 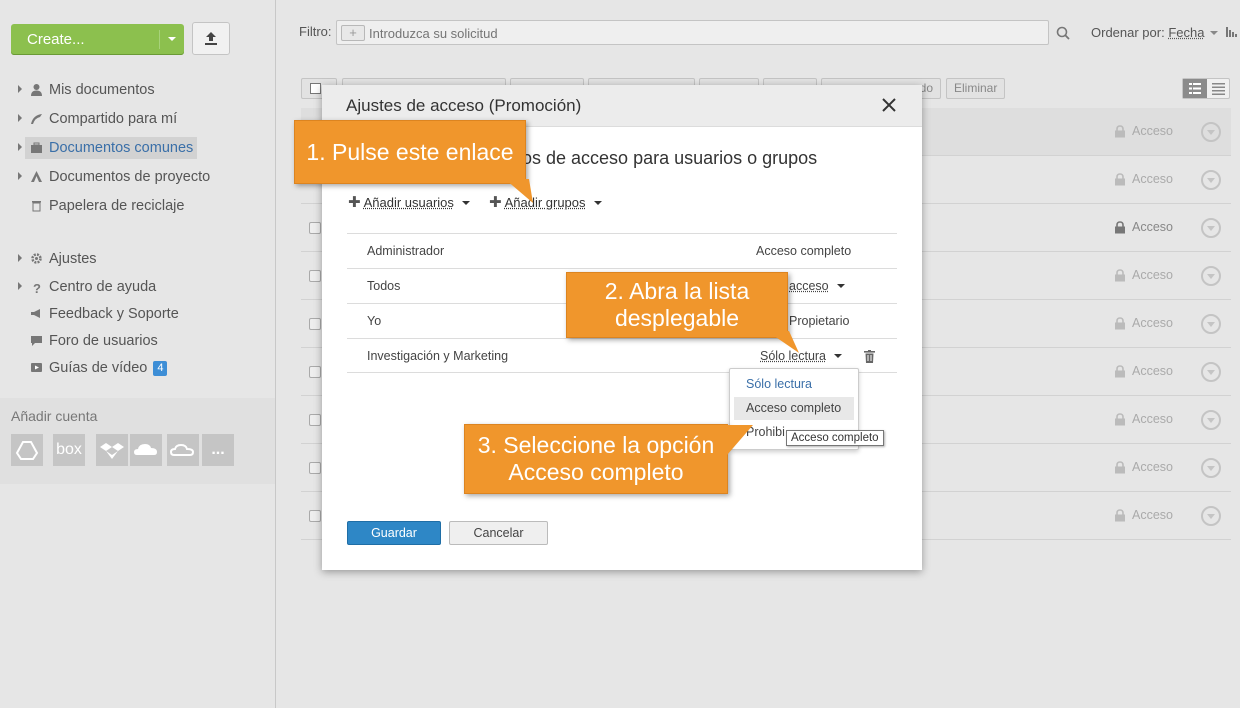 I want to click on chat-icon, so click(x=37, y=338).